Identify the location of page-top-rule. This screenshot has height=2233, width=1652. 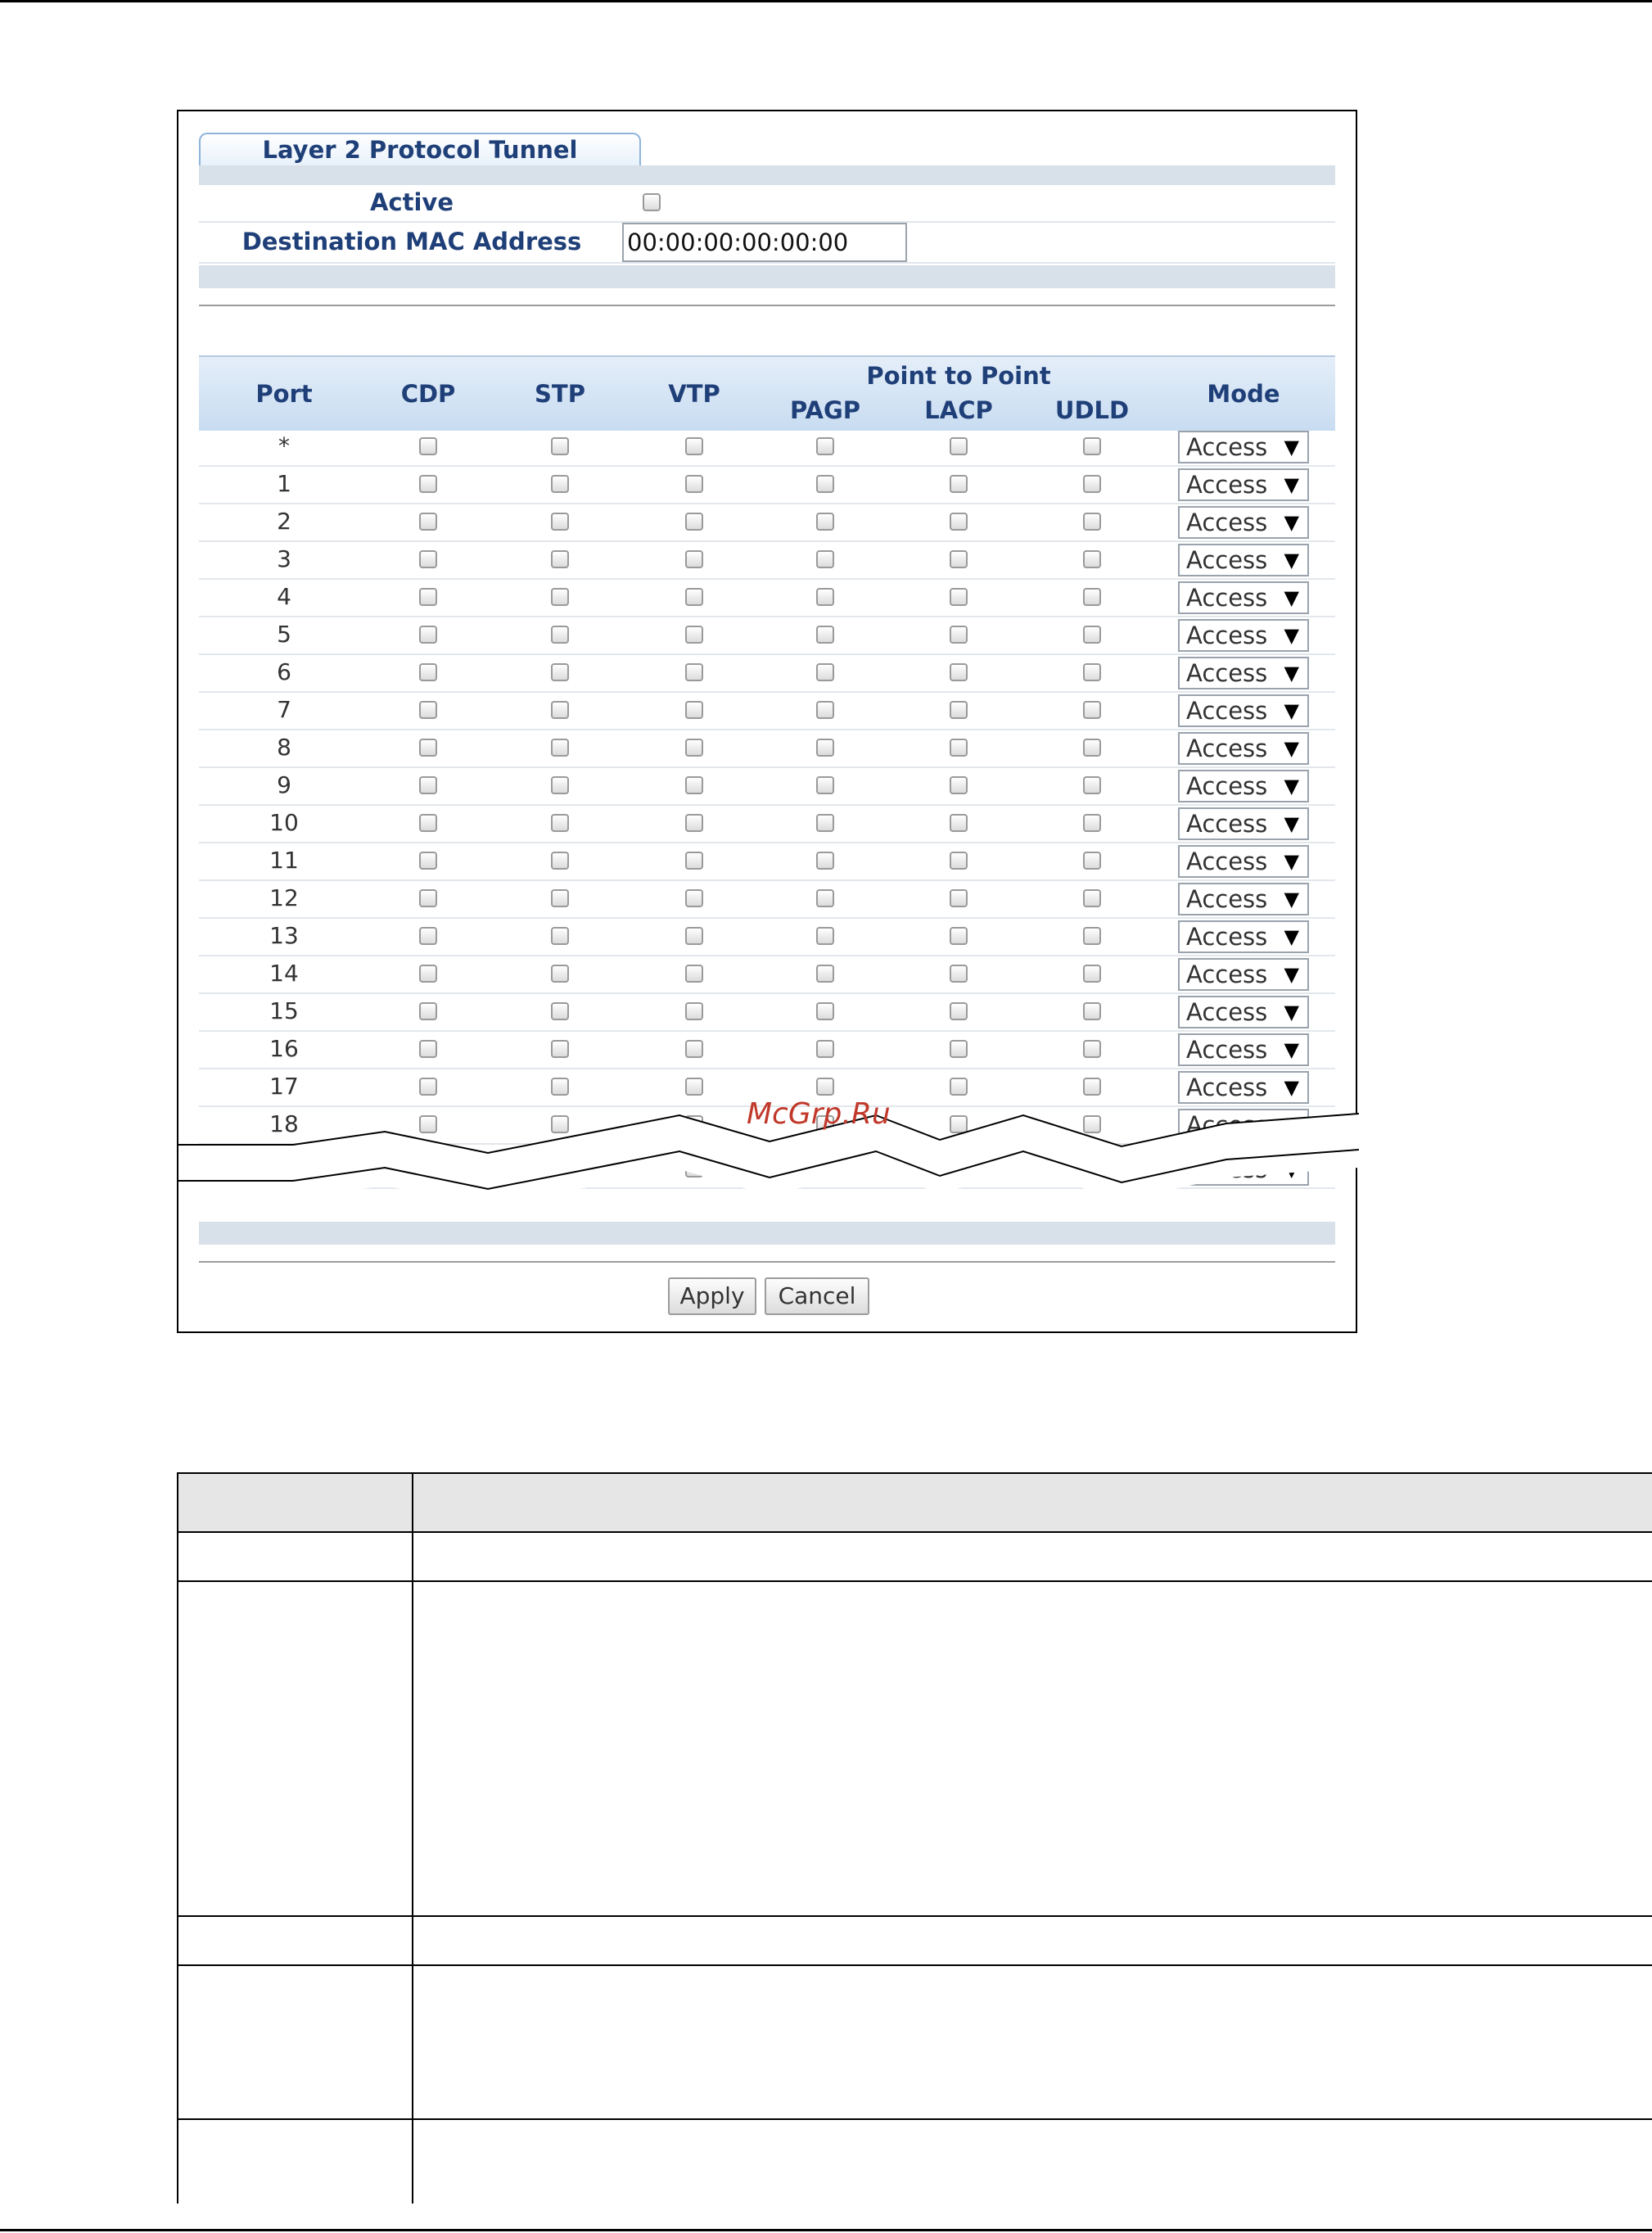
(826, 1).